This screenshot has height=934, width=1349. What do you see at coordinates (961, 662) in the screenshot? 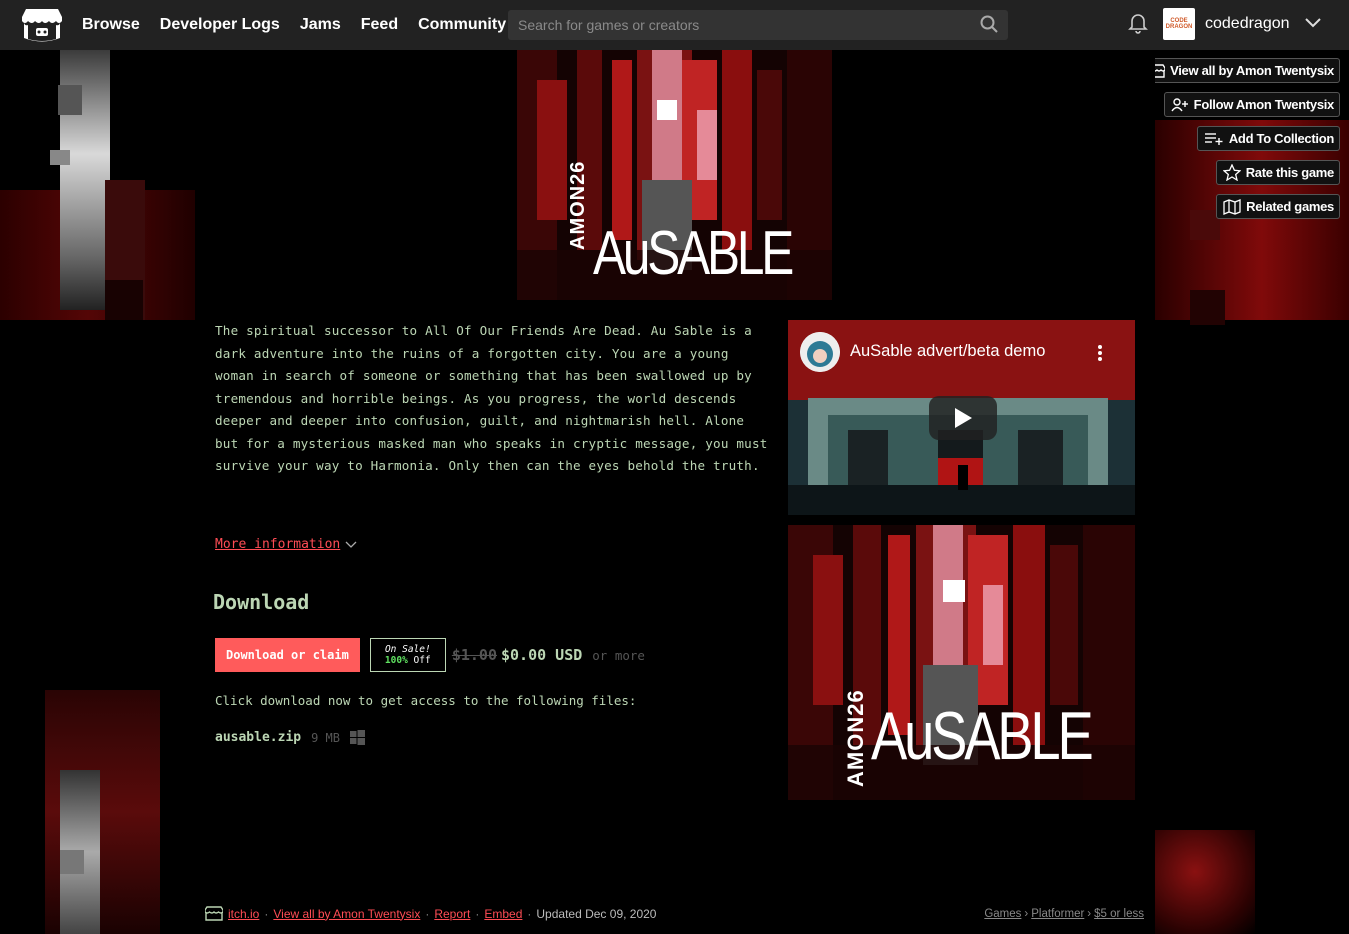
I see `game-screenshot: AMON26 AuSABLE` at bounding box center [961, 662].